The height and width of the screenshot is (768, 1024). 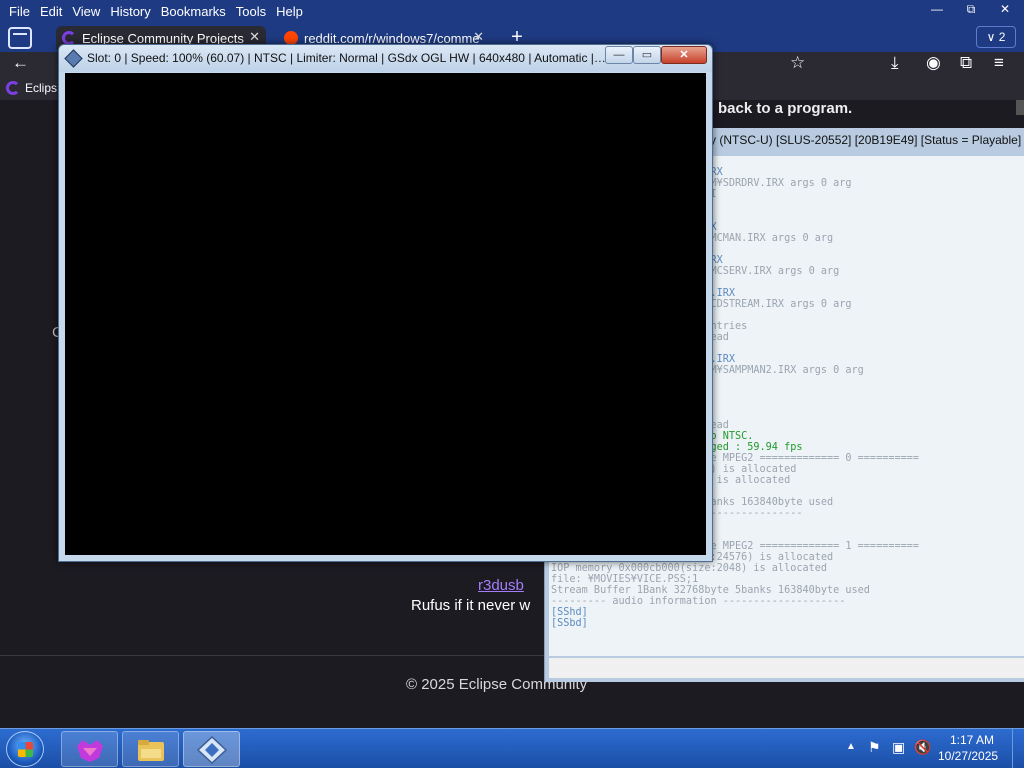 I want to click on start-button, so click(x=25, y=749).